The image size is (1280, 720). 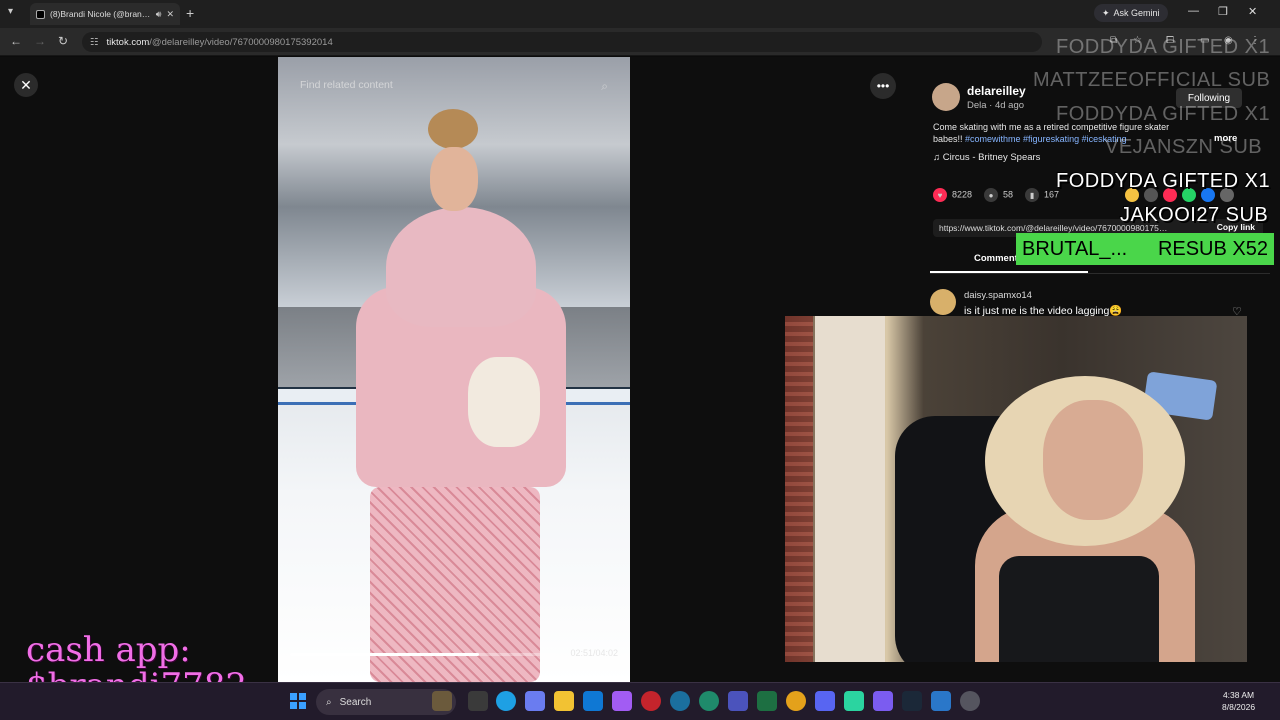 I want to click on task-view-icon, so click(x=478, y=701).